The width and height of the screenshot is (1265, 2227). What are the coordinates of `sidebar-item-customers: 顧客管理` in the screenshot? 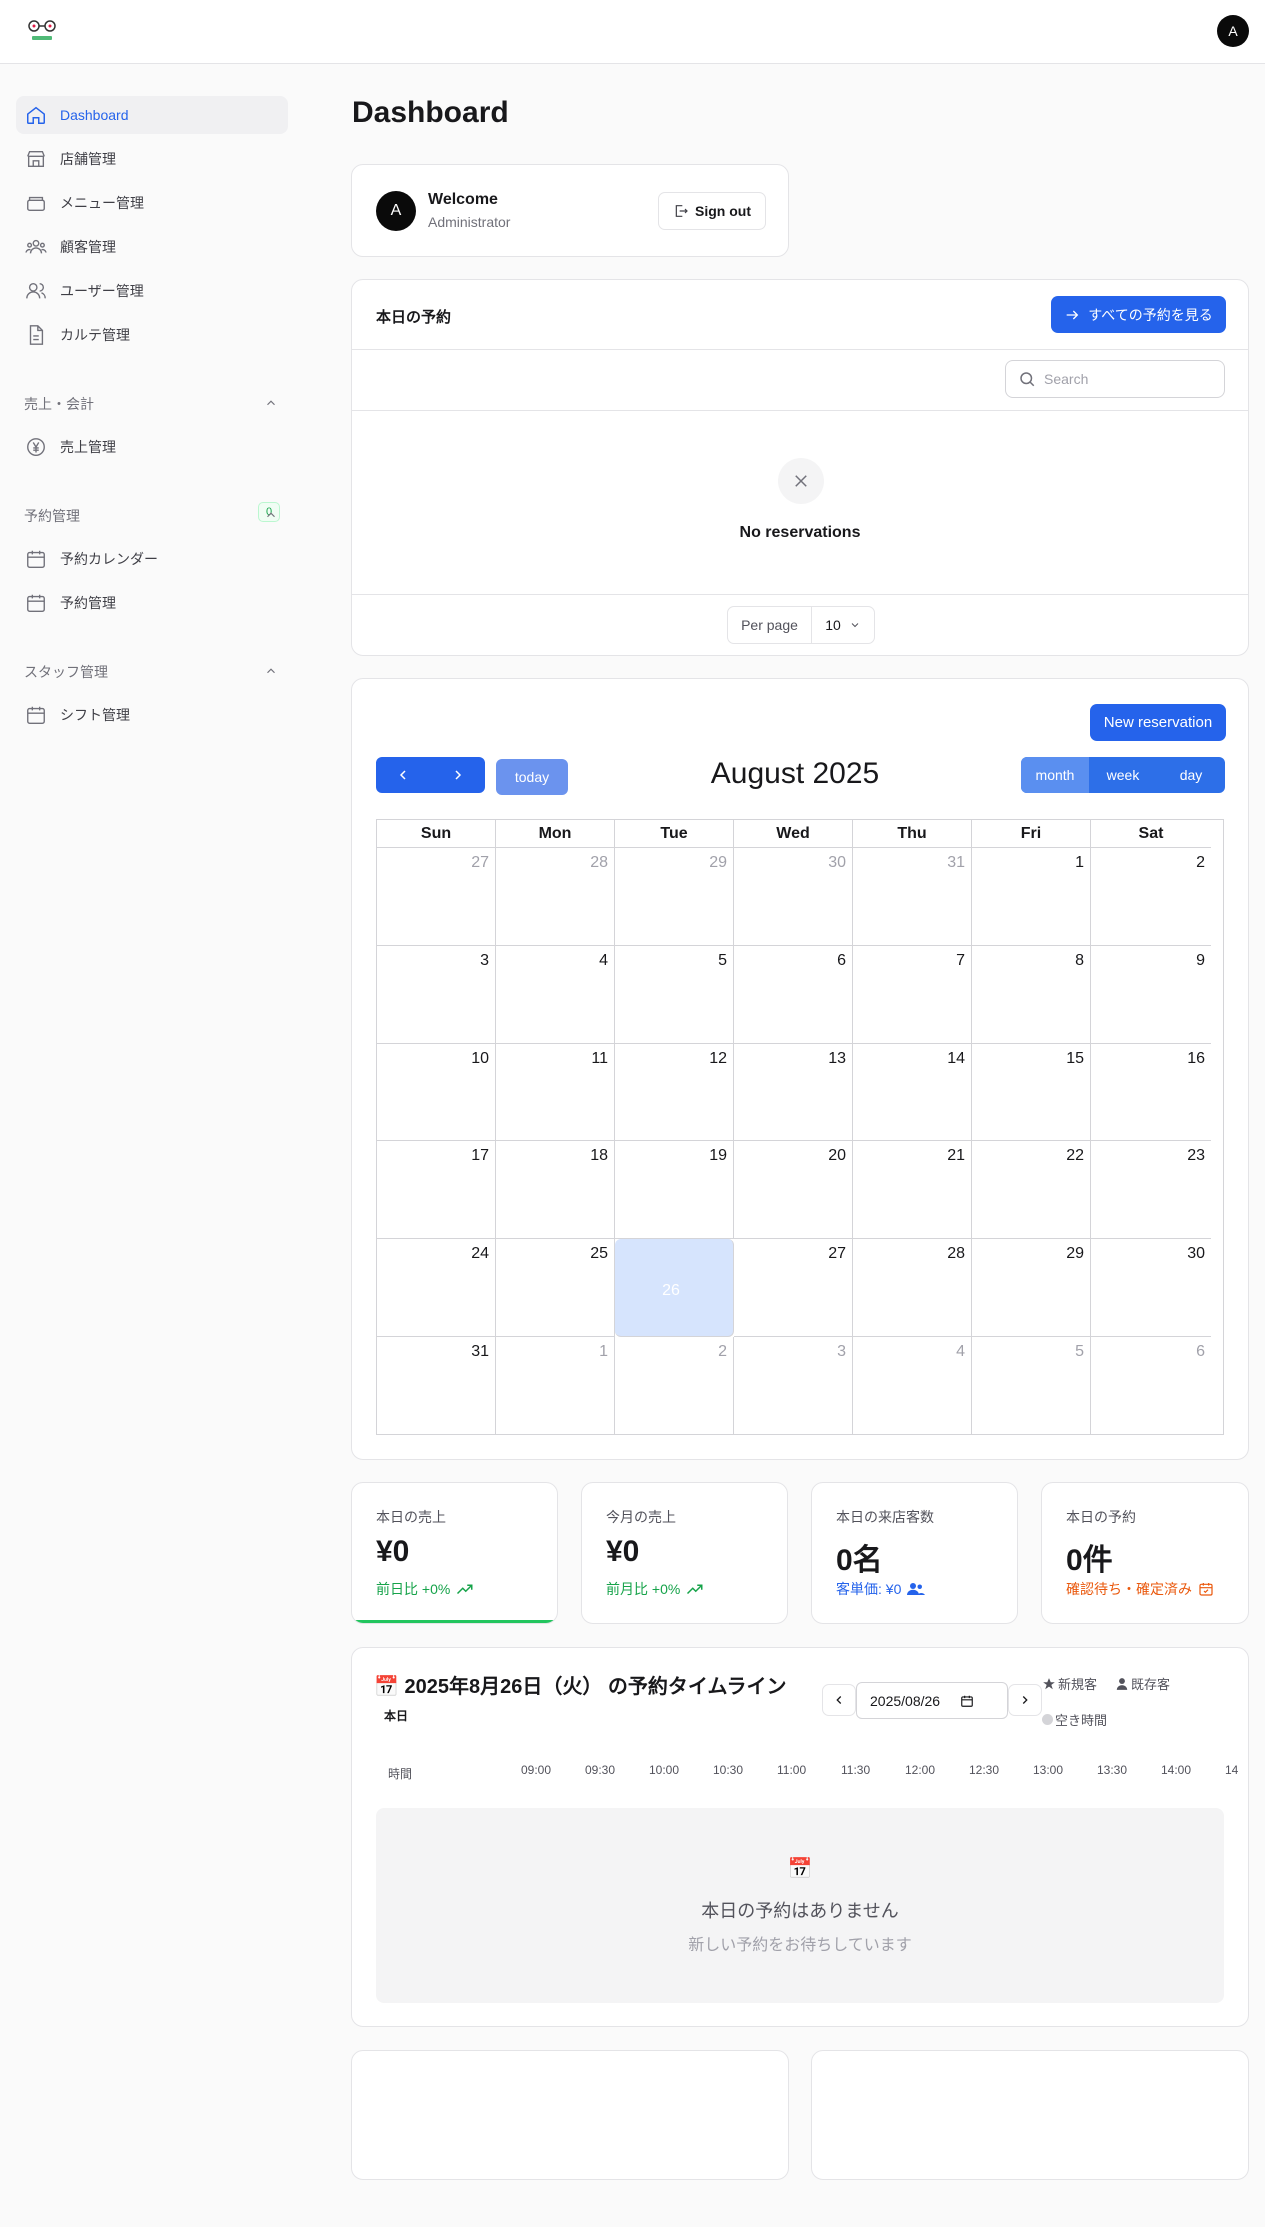 It's located at (152, 247).